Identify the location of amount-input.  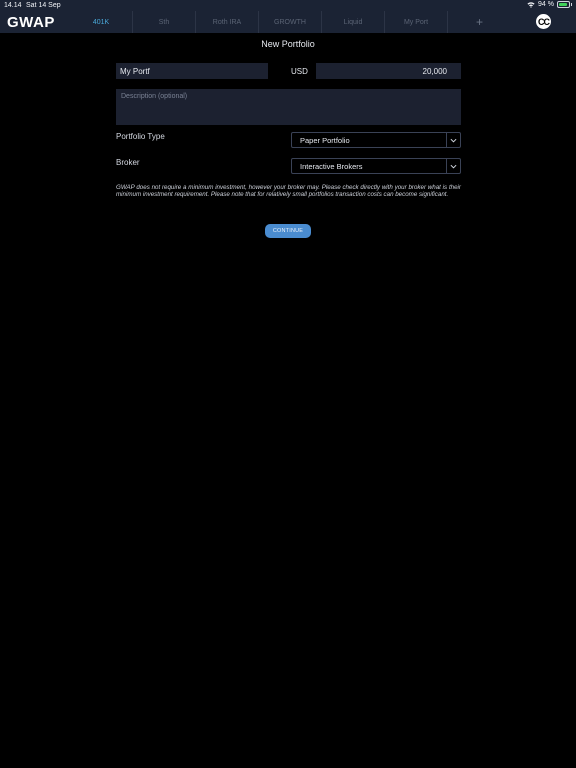
(388, 71).